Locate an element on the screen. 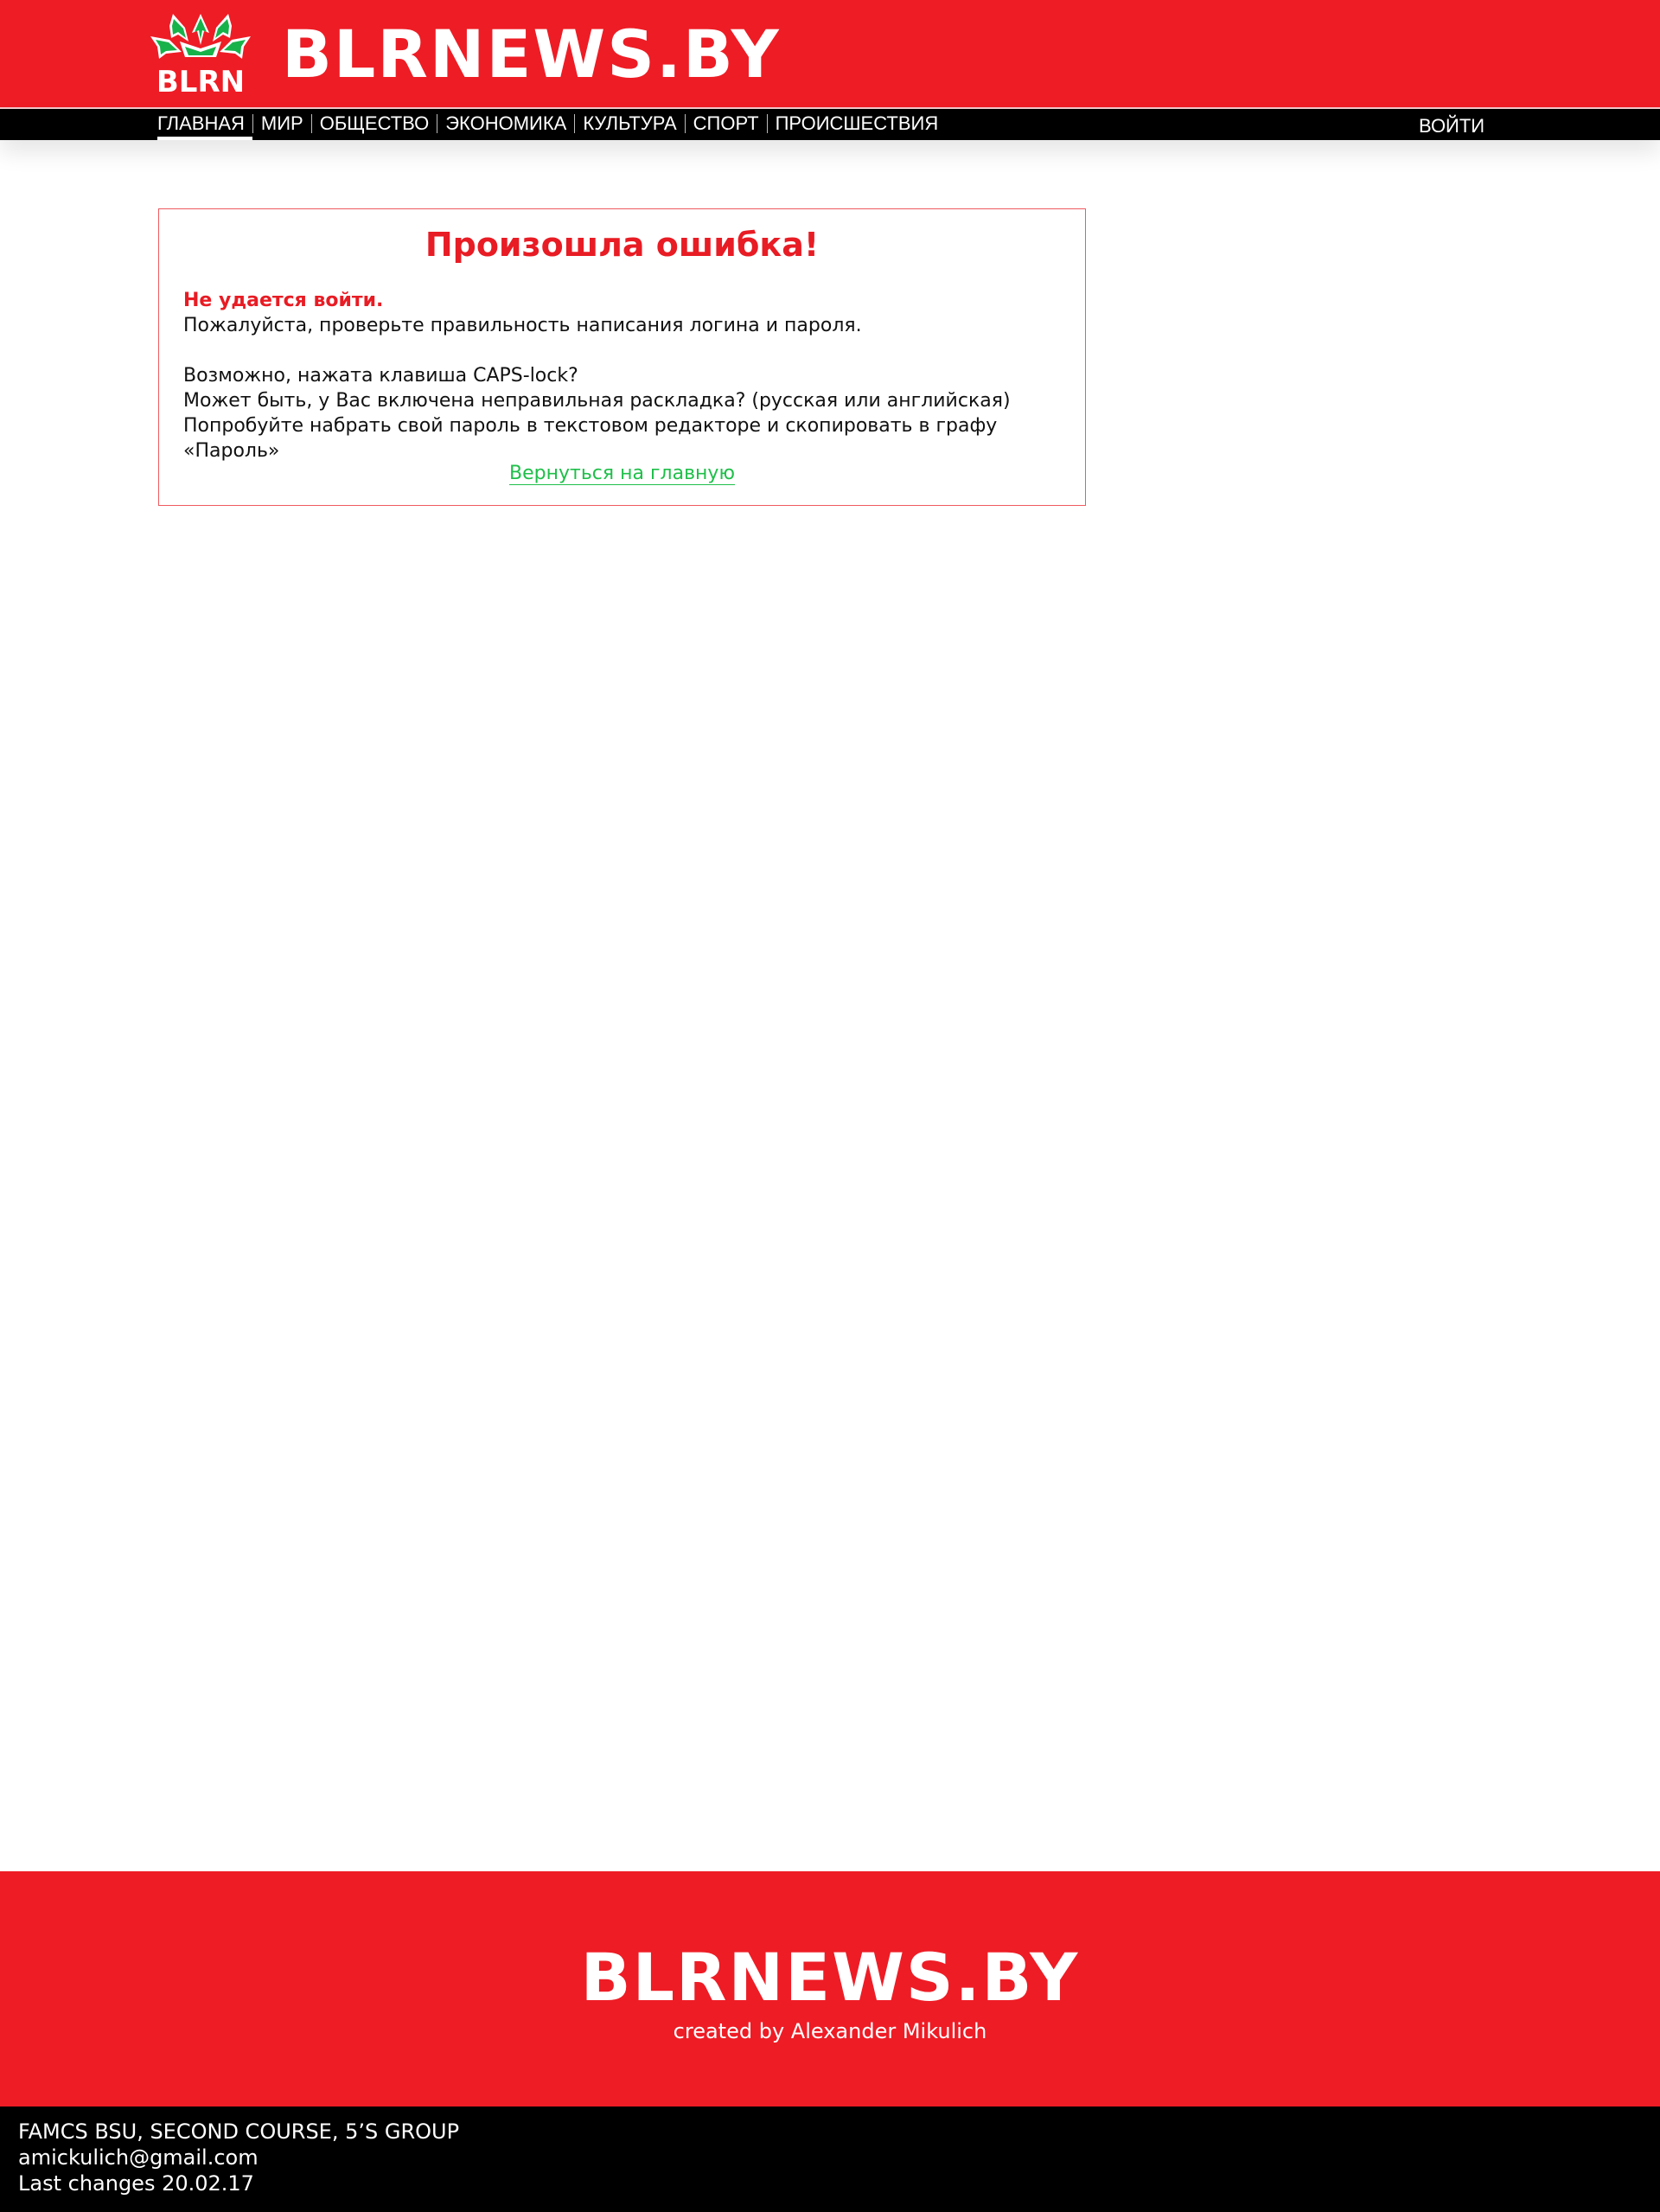 This screenshot has height=2212, width=1660. footer-info-last-changes: Last changes 20.02.17 is located at coordinates (136, 2183).